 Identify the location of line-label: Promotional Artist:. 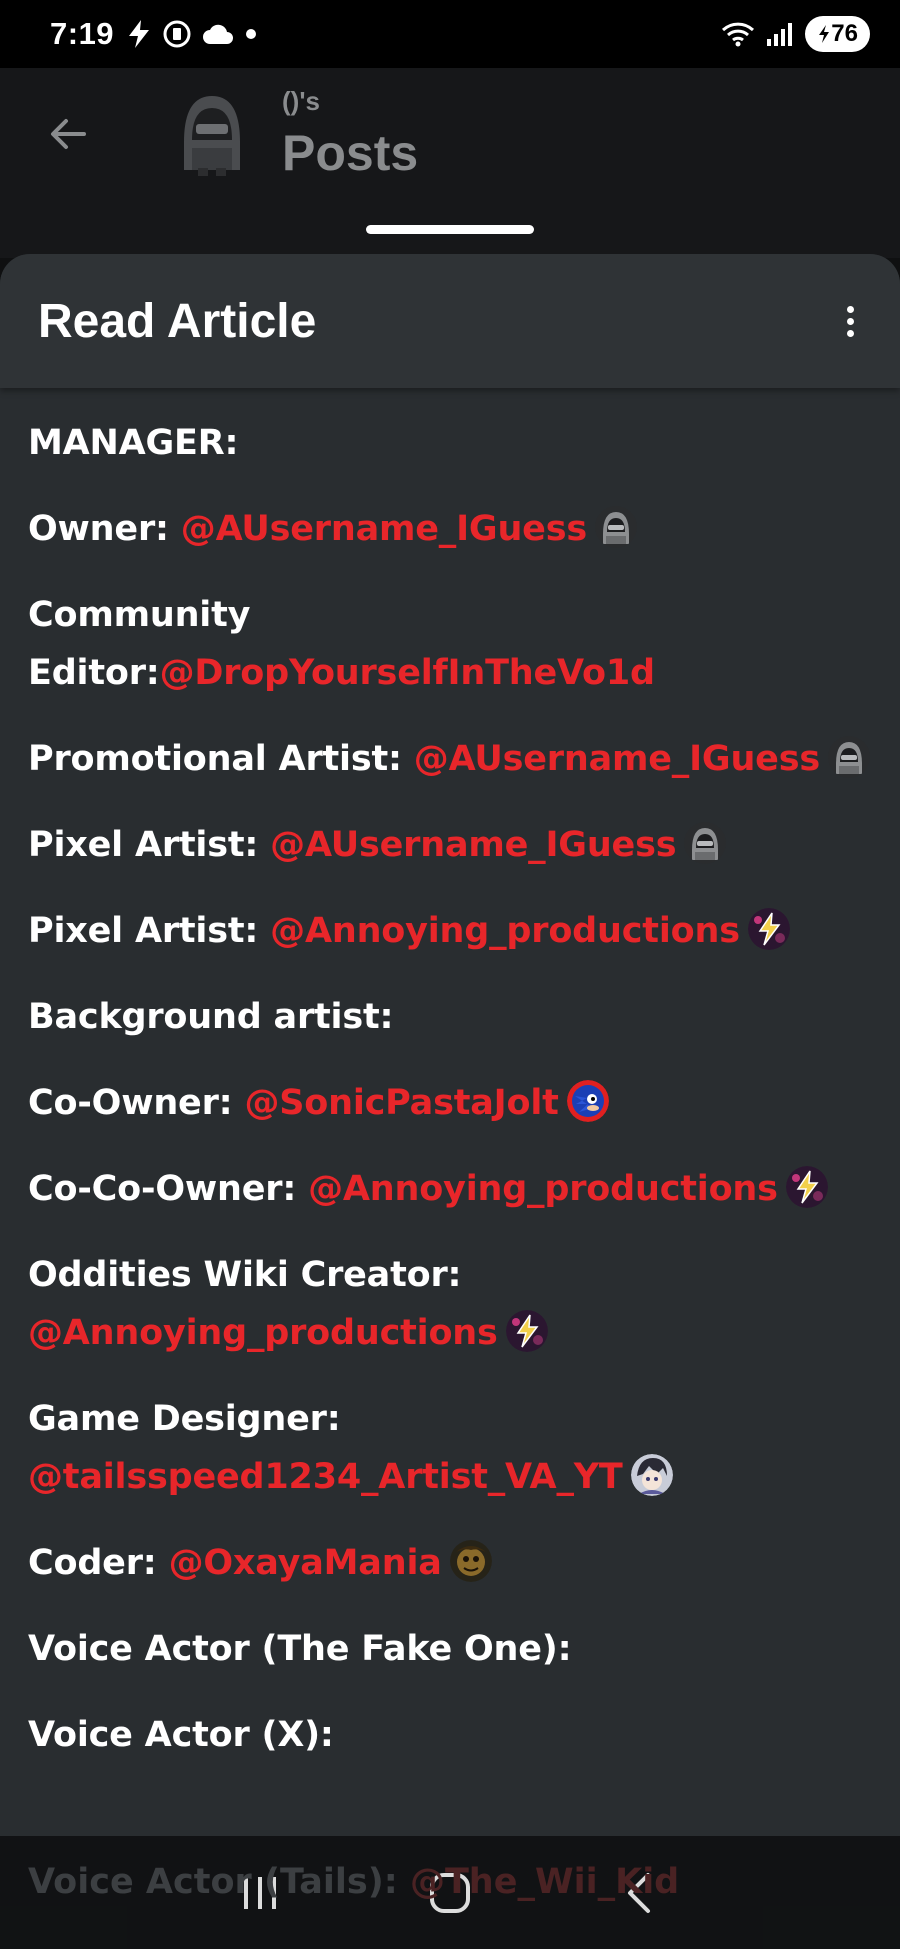
(221, 759).